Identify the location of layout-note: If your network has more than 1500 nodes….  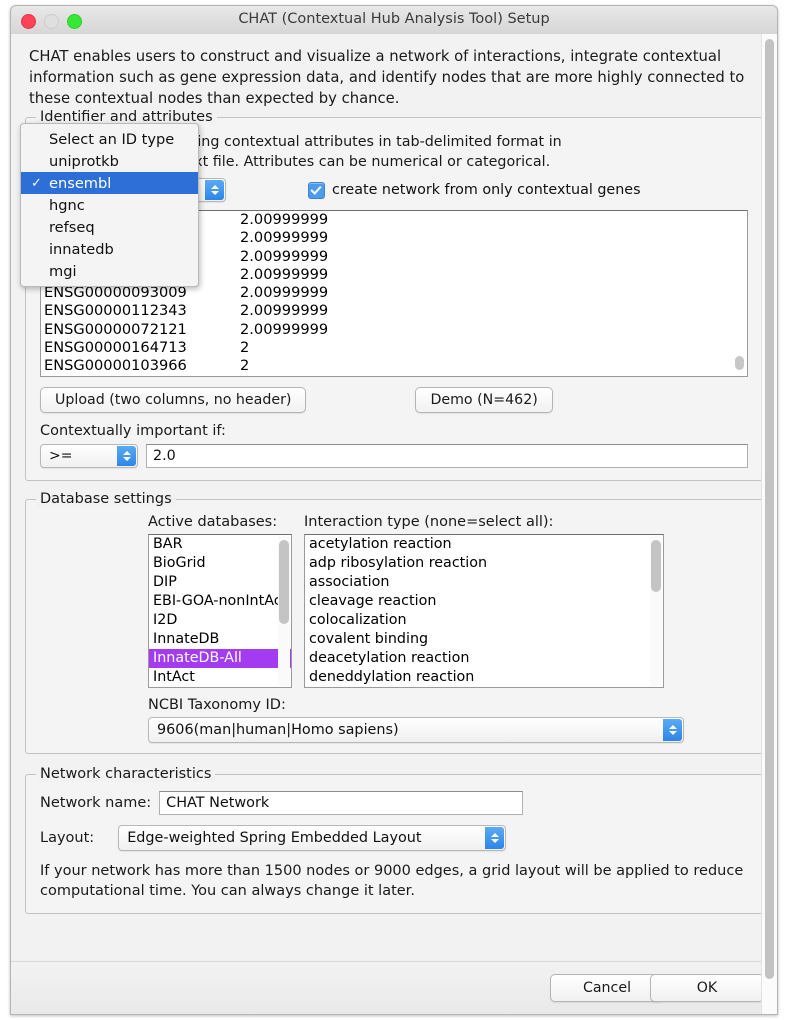
(392, 881).